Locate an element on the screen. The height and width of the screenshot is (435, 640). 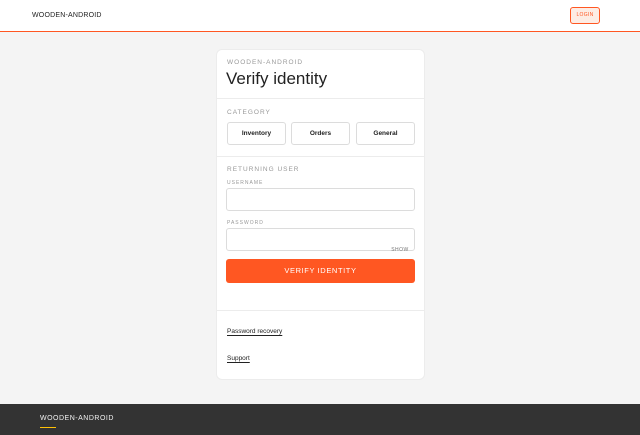
verify-identity-button: VERIFY IDENTITY is located at coordinates (320, 271).